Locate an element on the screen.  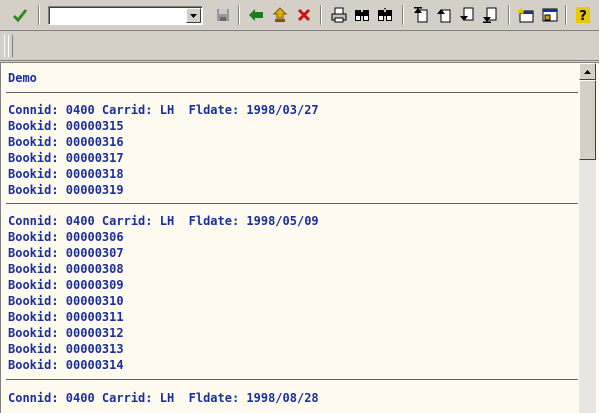
list-item: Bookid: 00000306 is located at coordinates (66, 237).